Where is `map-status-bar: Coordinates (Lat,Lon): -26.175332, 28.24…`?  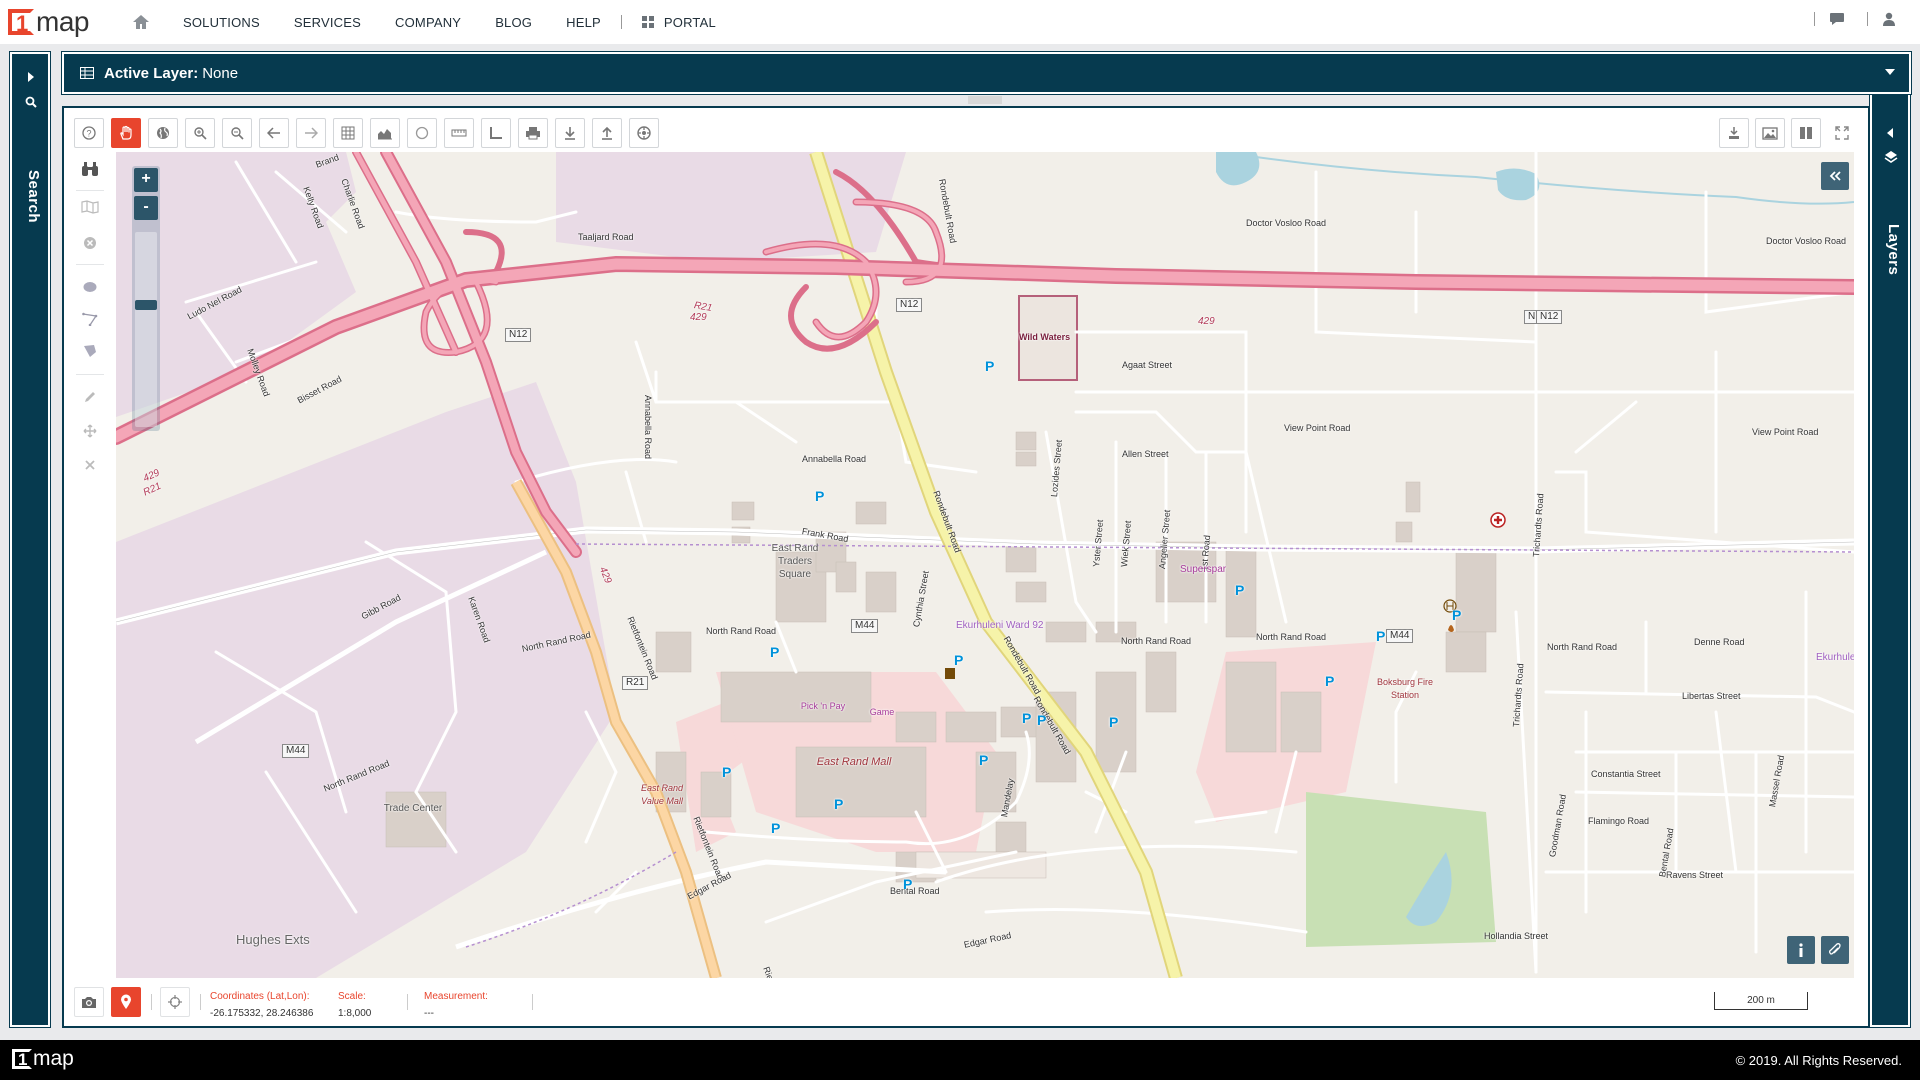
map-status-bar: Coordinates (Lat,Lon): -26.175332, 28.24… is located at coordinates (966, 1002).